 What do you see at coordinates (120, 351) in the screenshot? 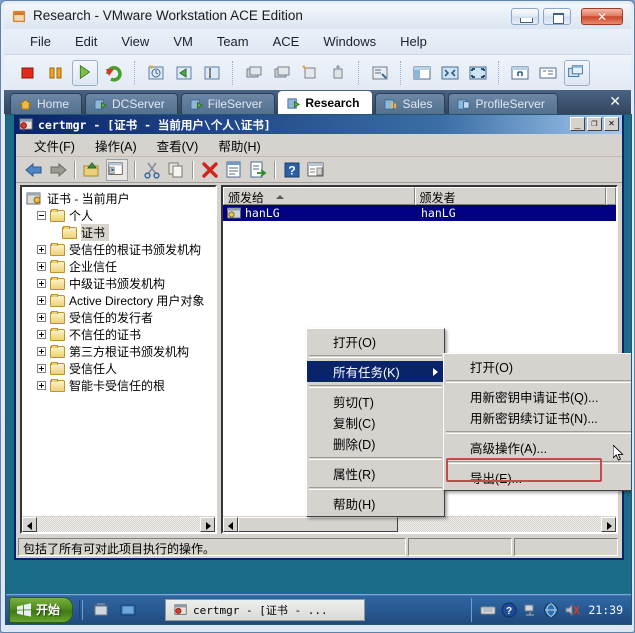
I see `tree-item-third-party-root-ca: 第三方根证书颁发机构` at bounding box center [120, 351].